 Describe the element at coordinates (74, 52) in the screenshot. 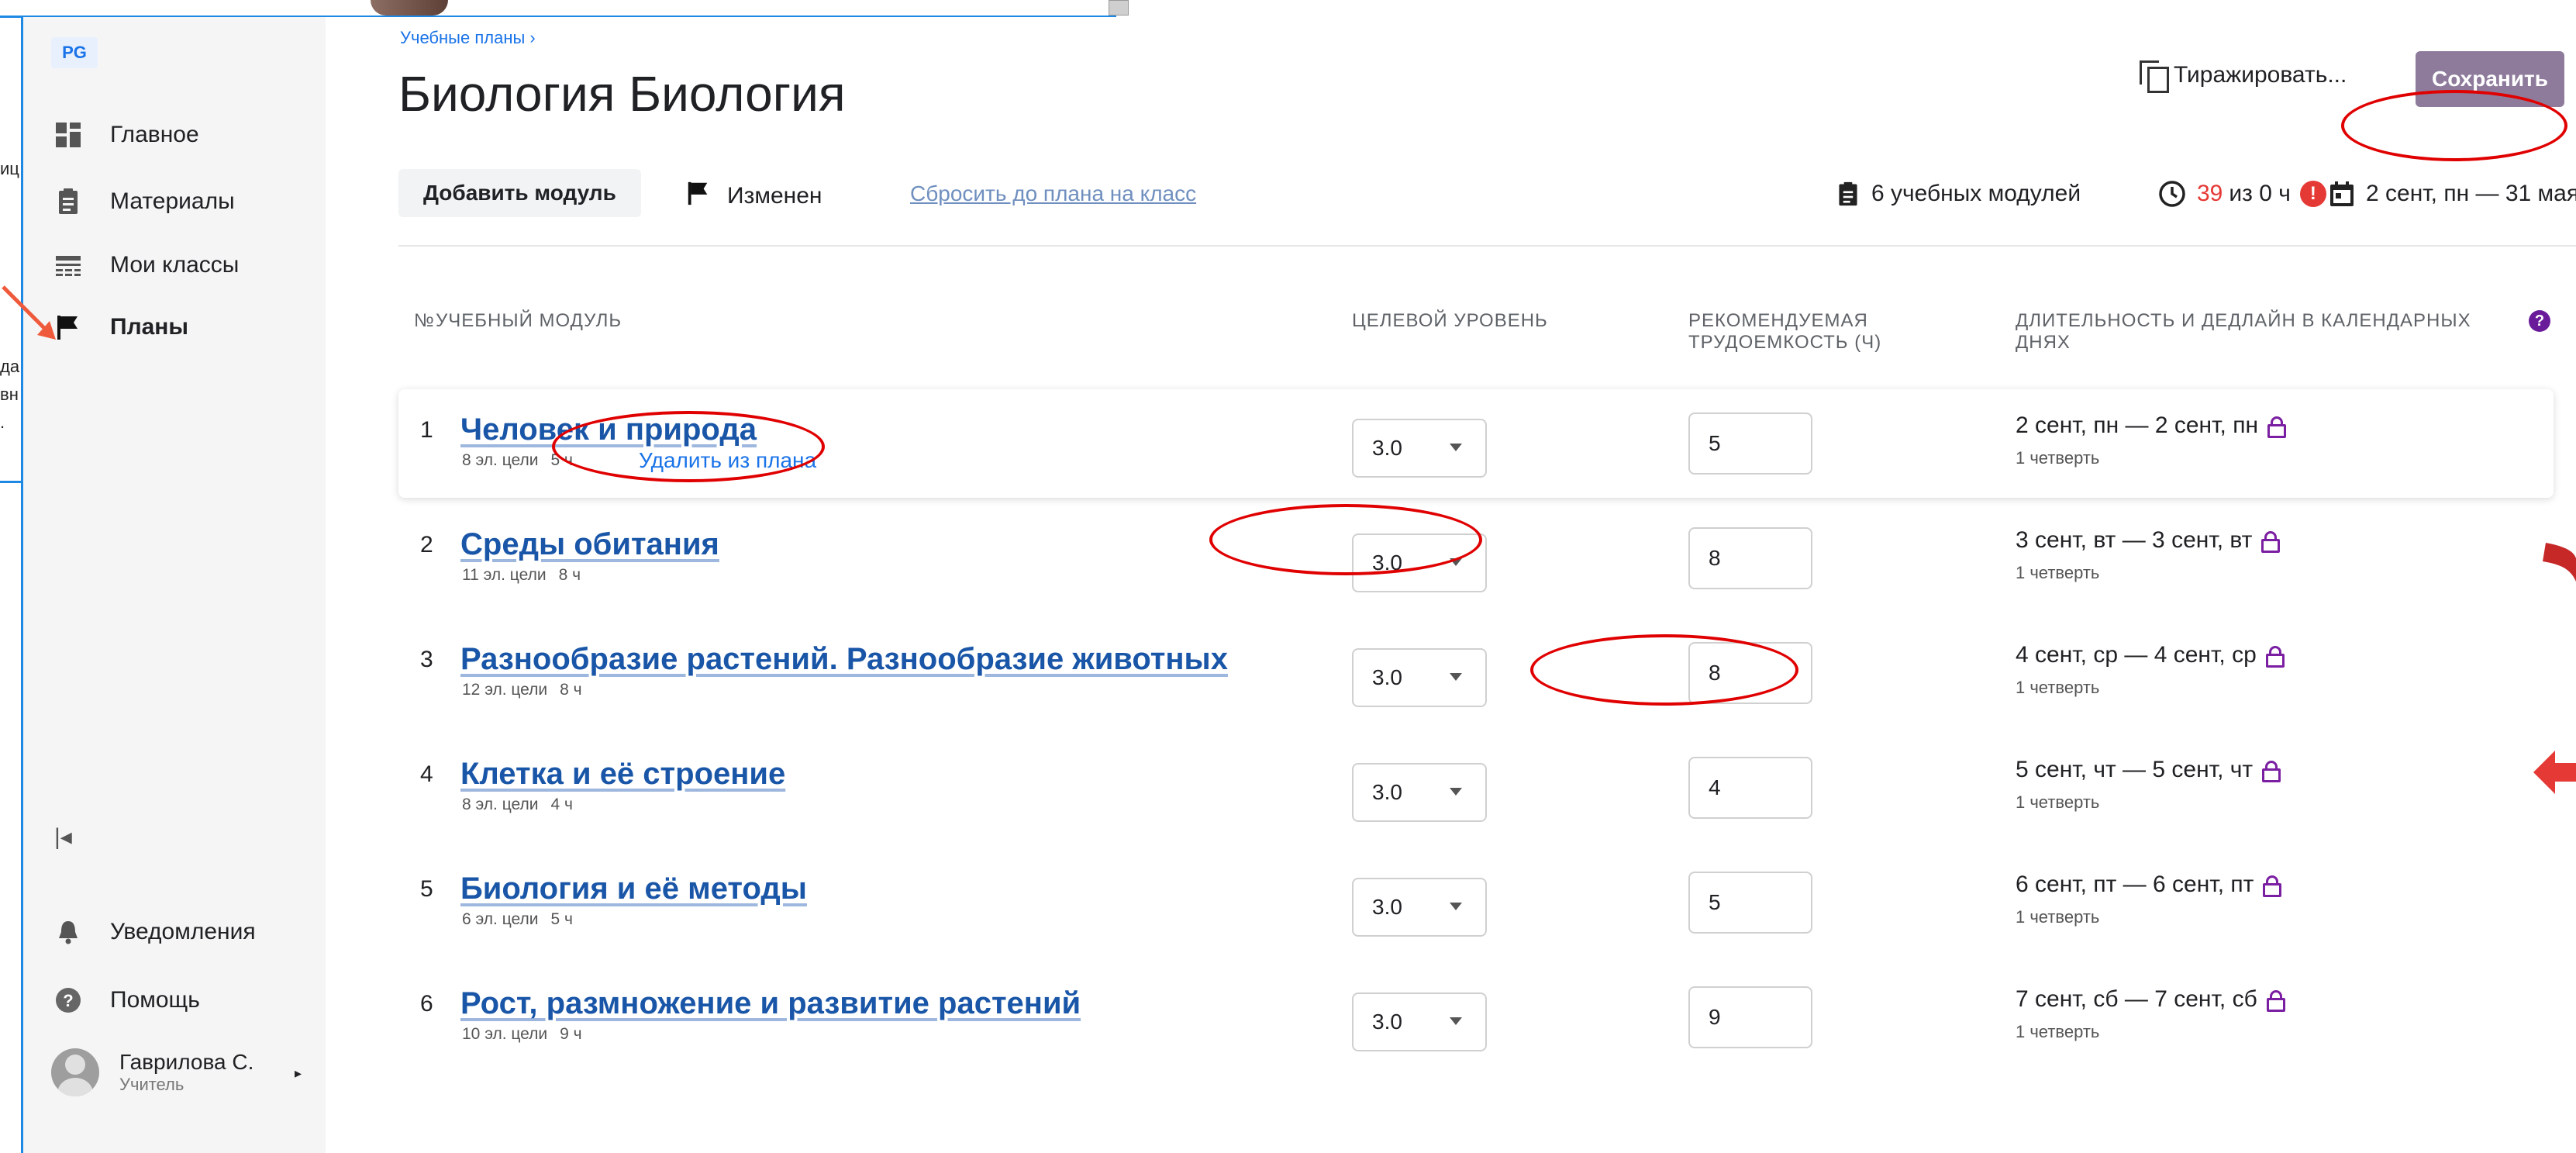

I see `app-logo-badge: PG` at that location.